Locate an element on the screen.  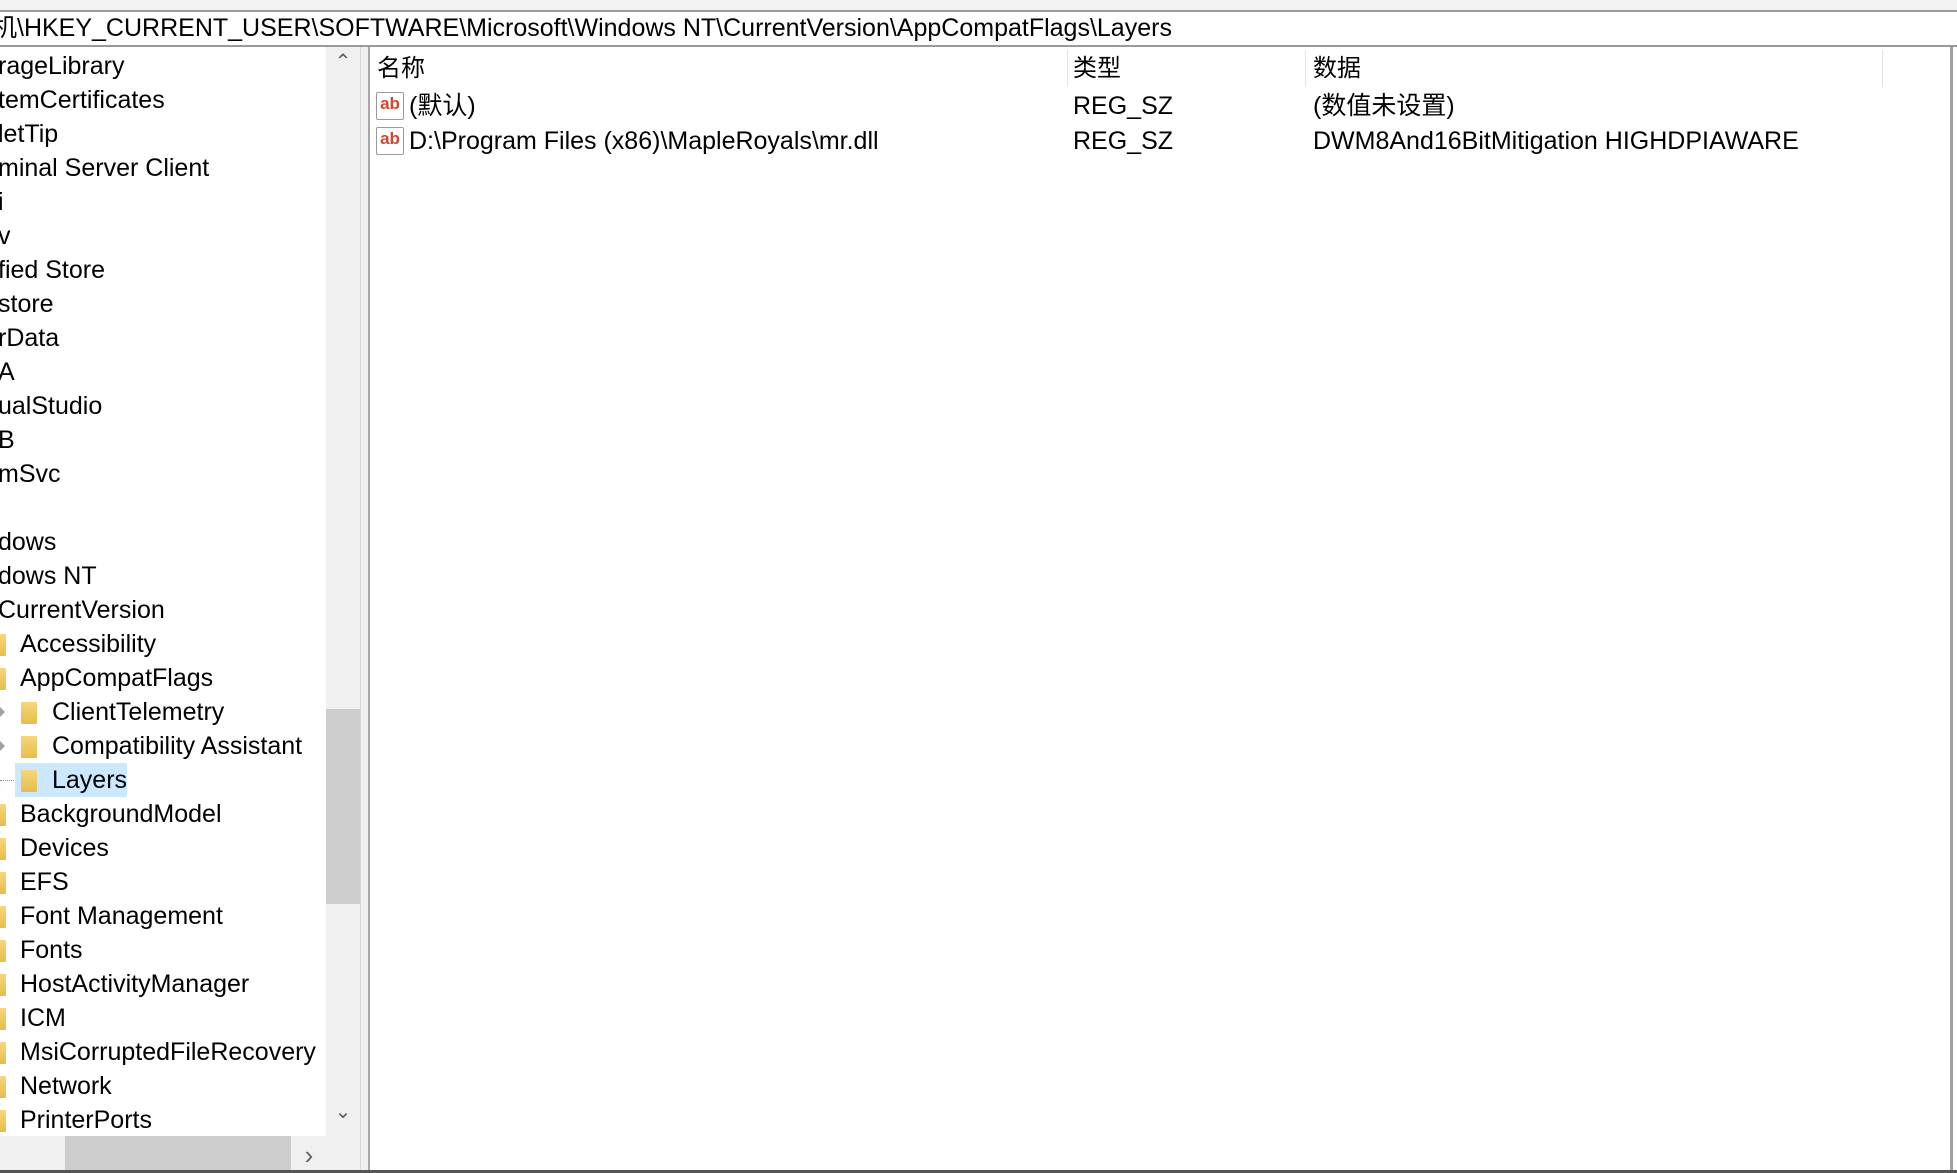
tree-item-label: EFS is located at coordinates (44, 882).